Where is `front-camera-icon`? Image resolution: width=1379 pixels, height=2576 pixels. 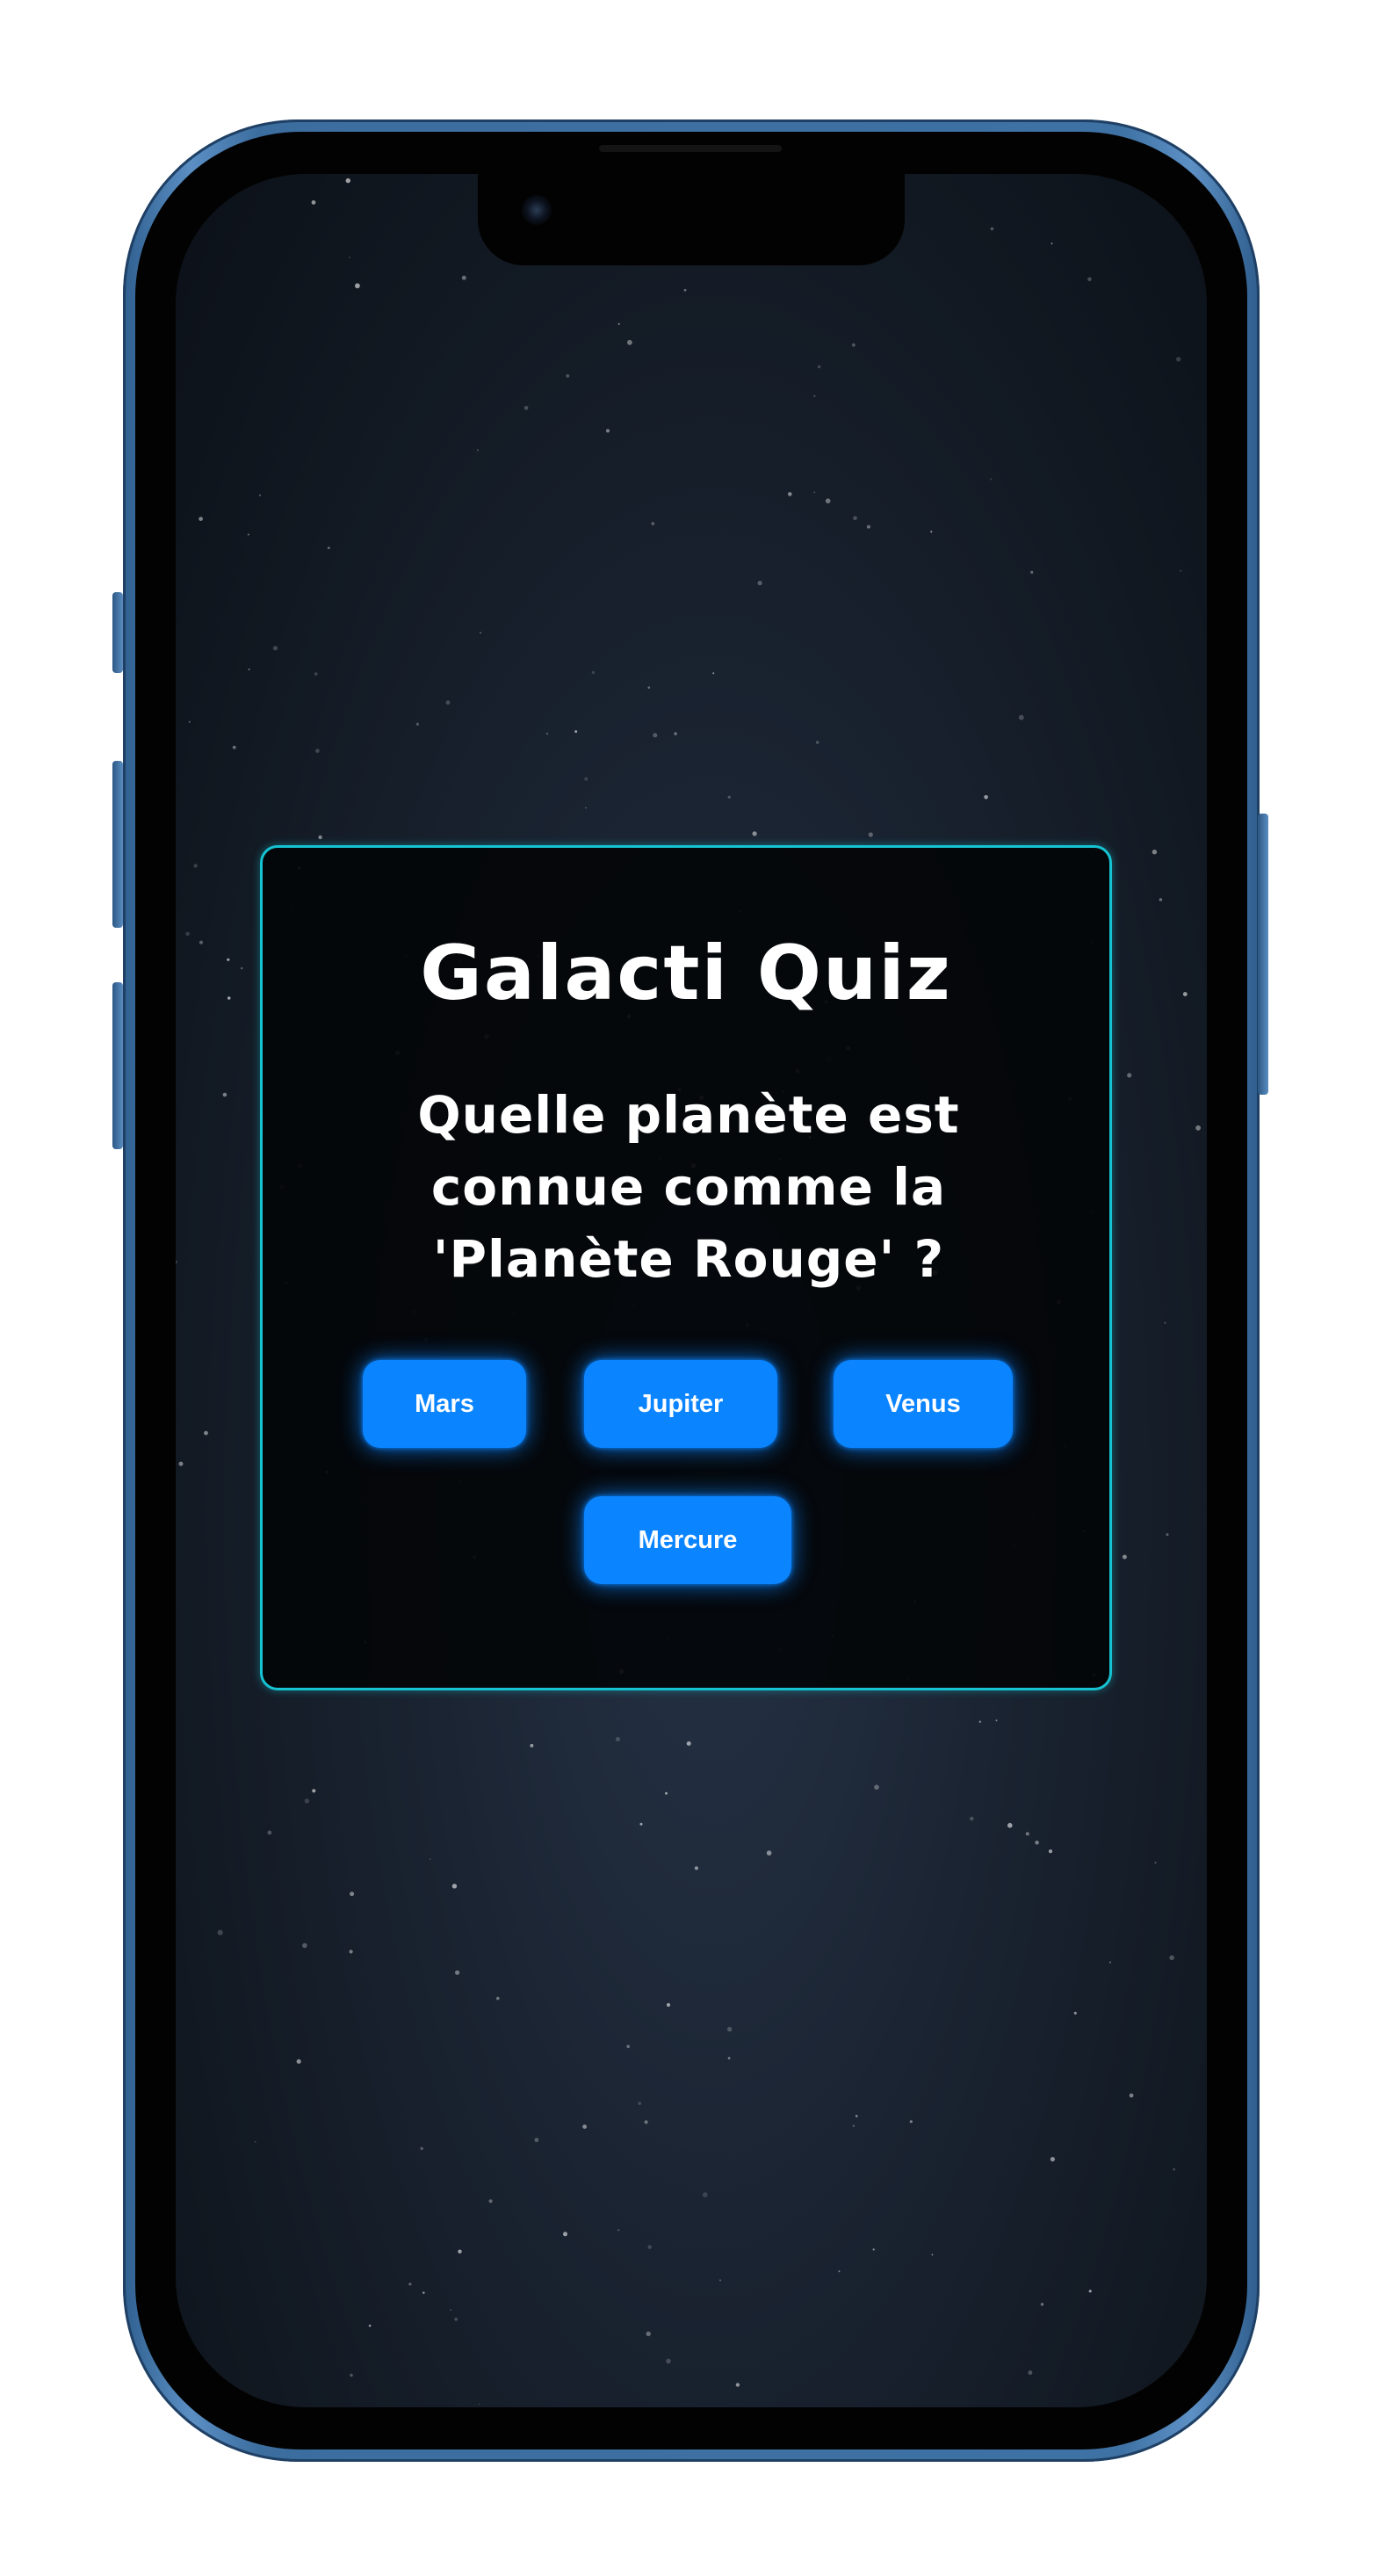 front-camera-icon is located at coordinates (537, 210).